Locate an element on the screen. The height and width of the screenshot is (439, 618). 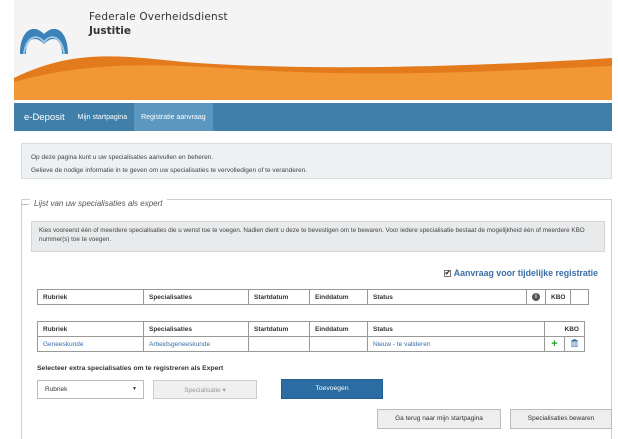
save-specialisations-button: Specialisaties bewaren is located at coordinates (561, 419).